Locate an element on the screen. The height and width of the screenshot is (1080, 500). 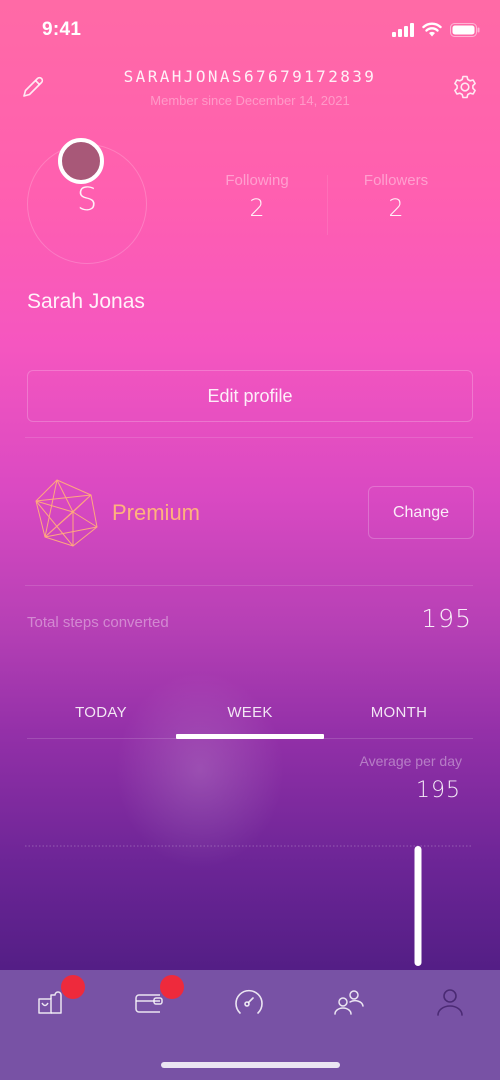
steps-label: Total steps converted is located at coordinates (98, 622).